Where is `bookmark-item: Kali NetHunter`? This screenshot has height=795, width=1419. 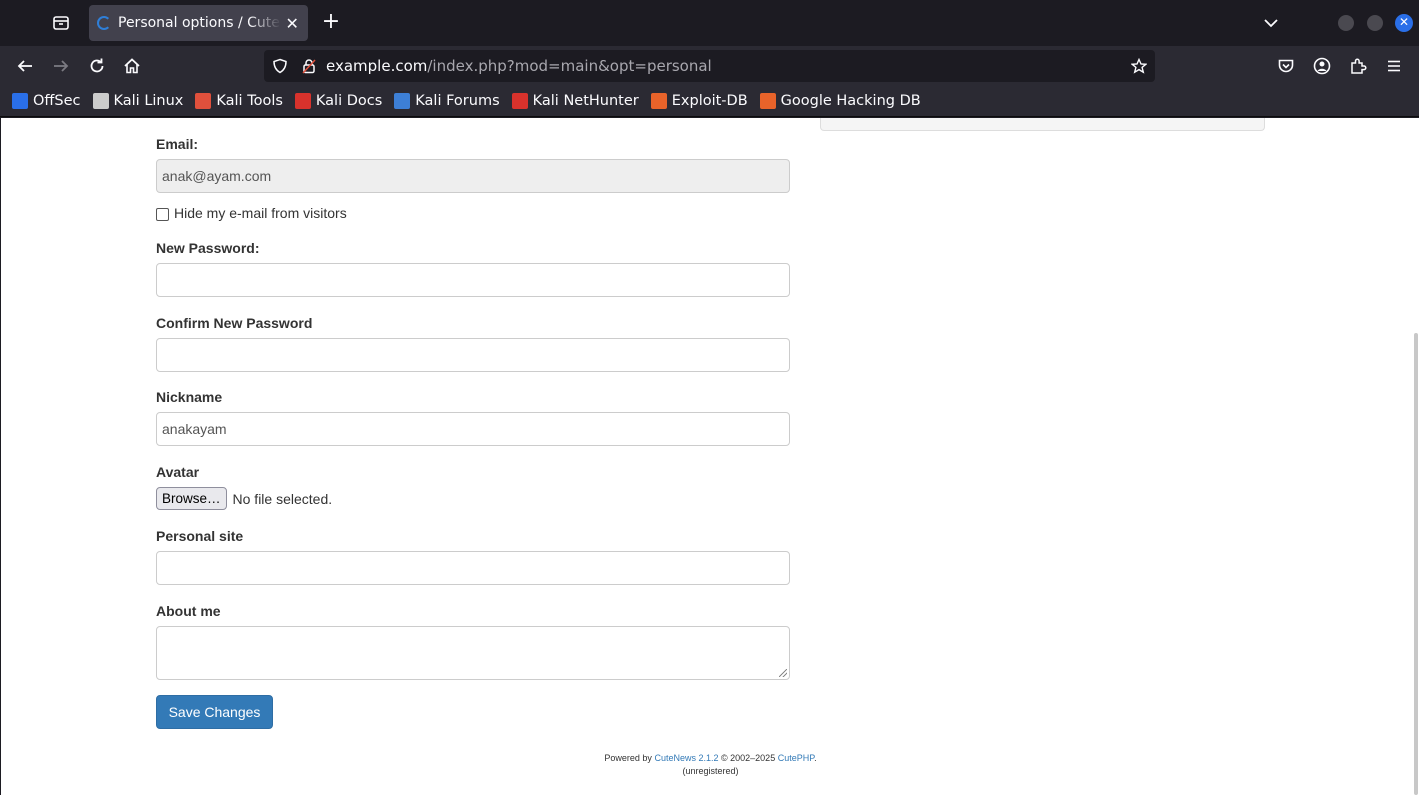
bookmark-item: Kali NetHunter is located at coordinates (575, 101).